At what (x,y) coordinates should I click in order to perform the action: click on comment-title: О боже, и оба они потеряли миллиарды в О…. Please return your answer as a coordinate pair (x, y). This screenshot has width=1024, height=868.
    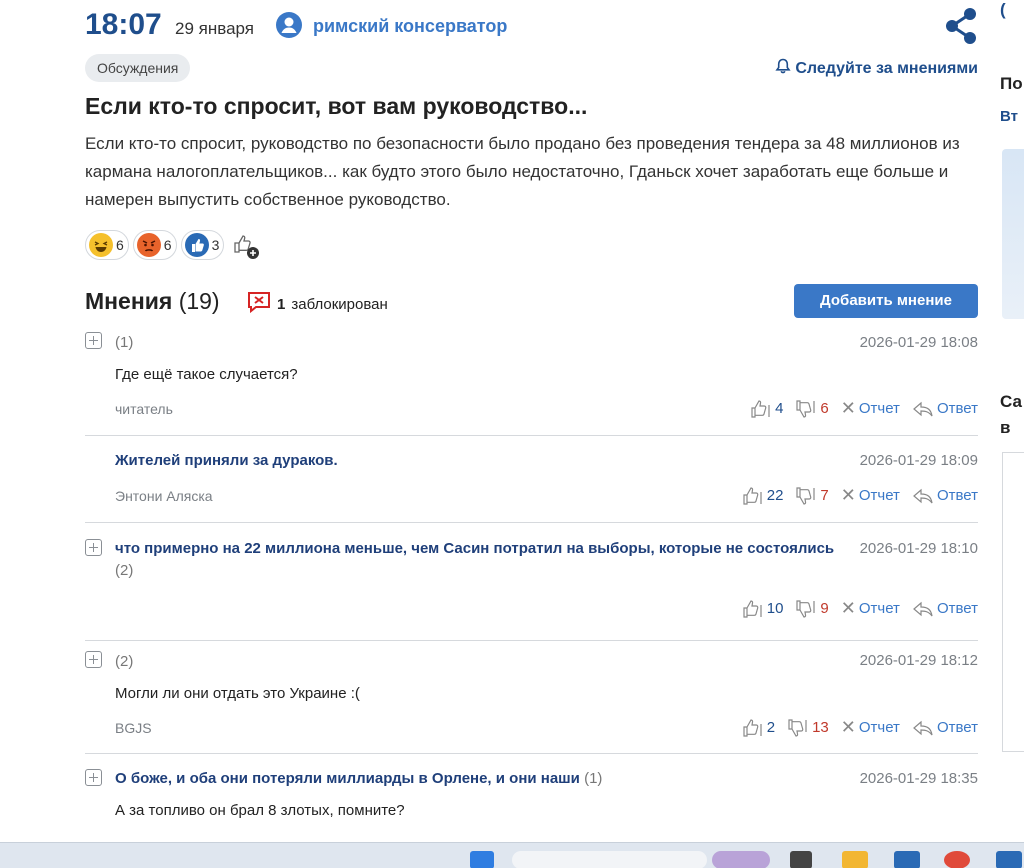
    Looking at the image, I should click on (358, 779).